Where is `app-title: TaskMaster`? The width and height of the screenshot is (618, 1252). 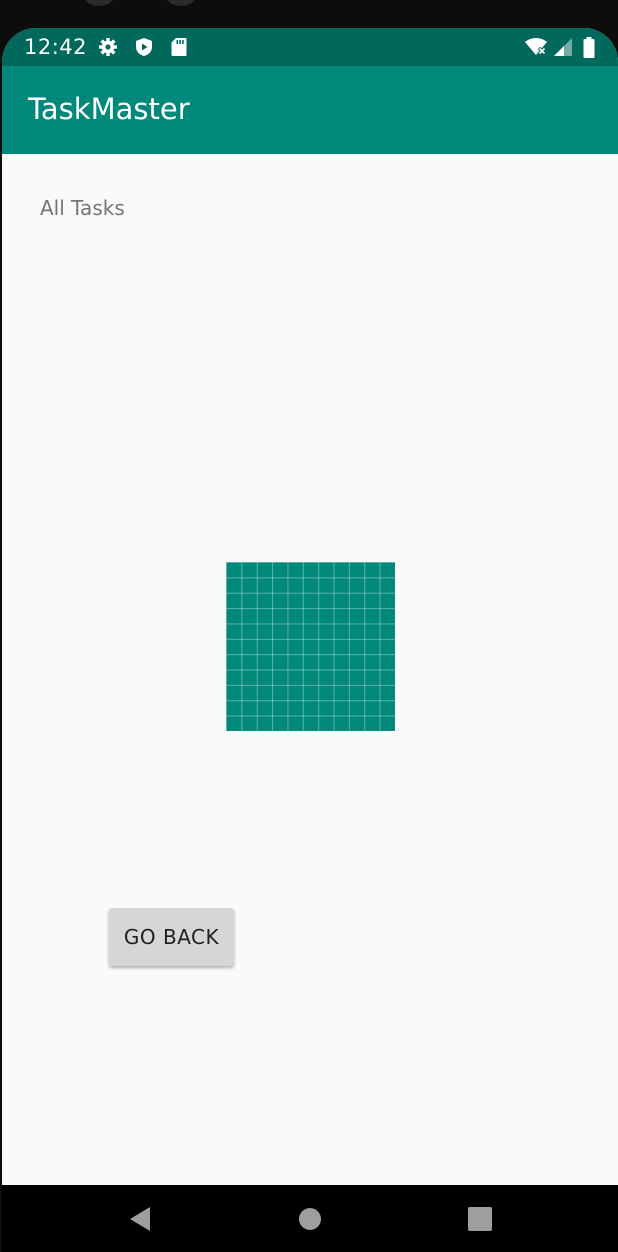 app-title: TaskMaster is located at coordinates (109, 109).